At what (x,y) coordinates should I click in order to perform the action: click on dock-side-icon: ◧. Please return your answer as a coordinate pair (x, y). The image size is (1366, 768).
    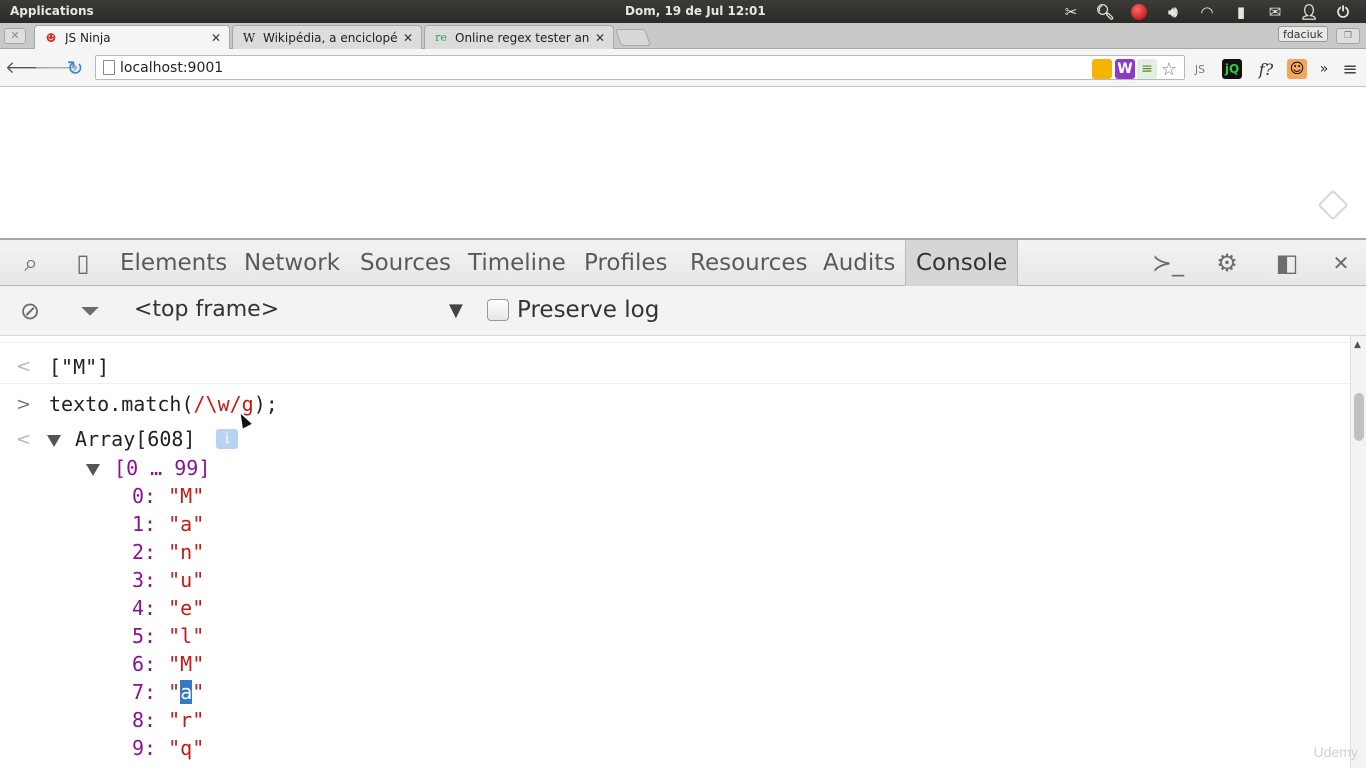
    Looking at the image, I should click on (1287, 263).